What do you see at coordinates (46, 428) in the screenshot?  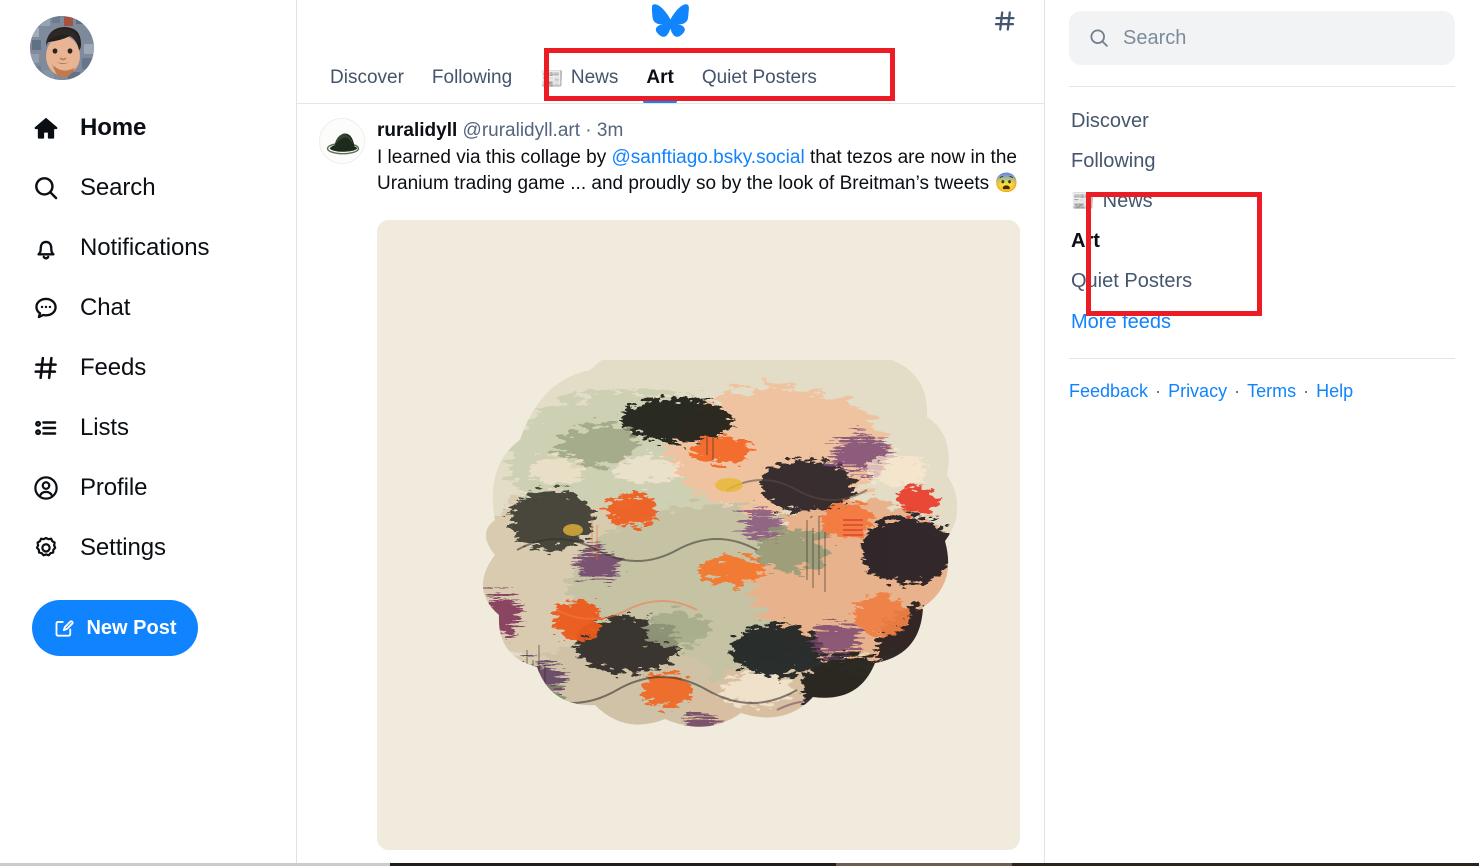 I see `list-icon` at bounding box center [46, 428].